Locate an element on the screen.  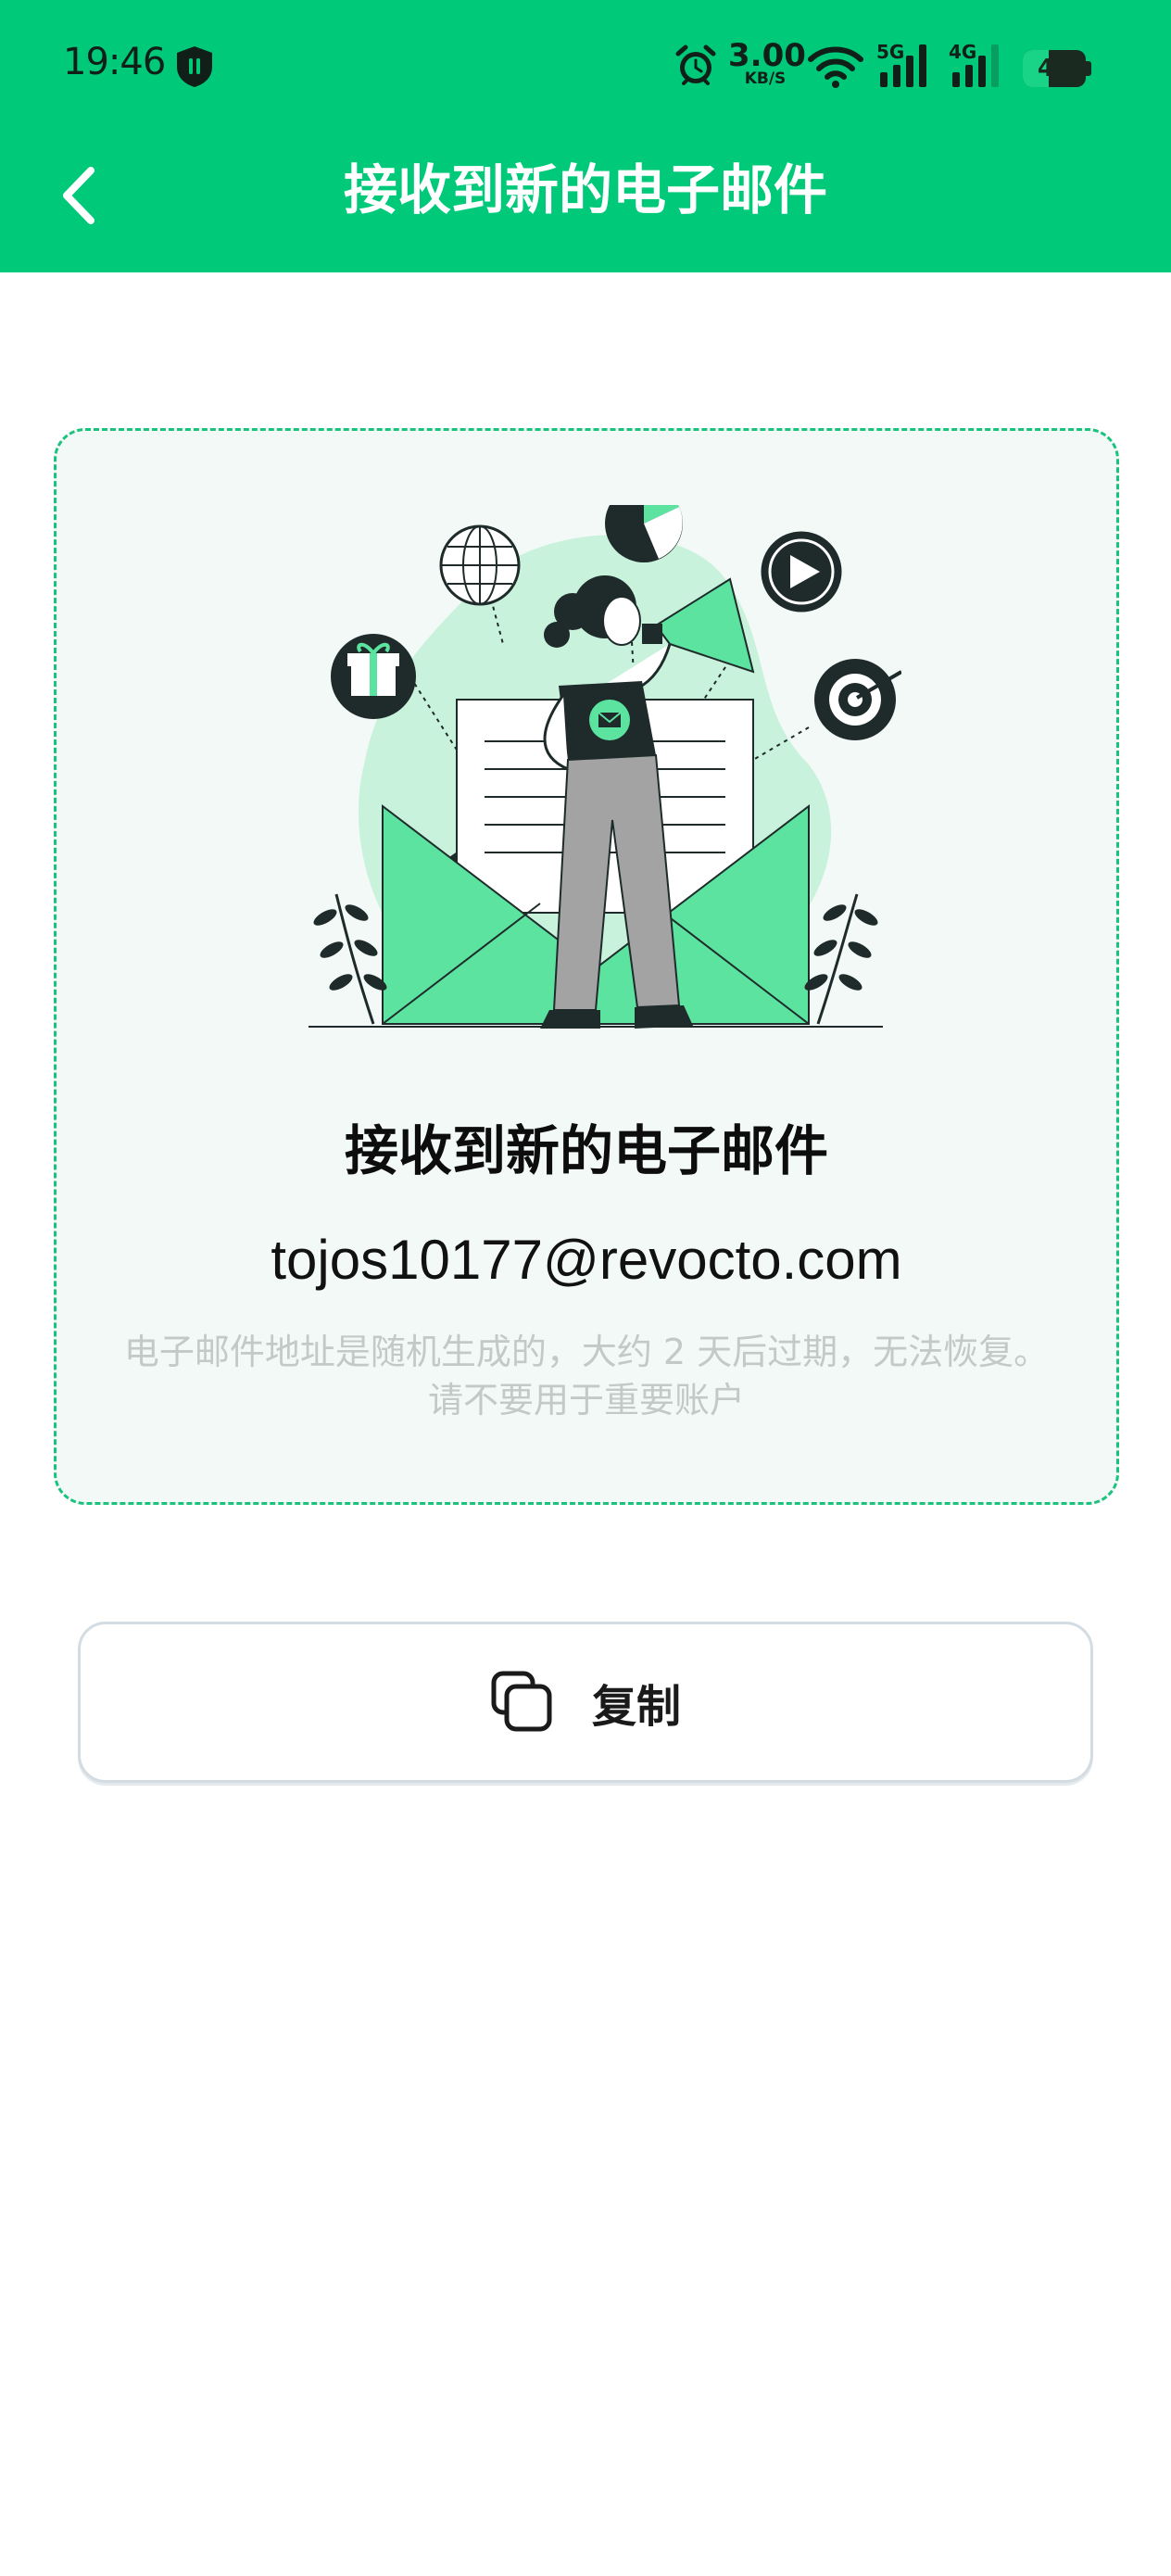
copy-button: 复制 is located at coordinates (585, 1702).